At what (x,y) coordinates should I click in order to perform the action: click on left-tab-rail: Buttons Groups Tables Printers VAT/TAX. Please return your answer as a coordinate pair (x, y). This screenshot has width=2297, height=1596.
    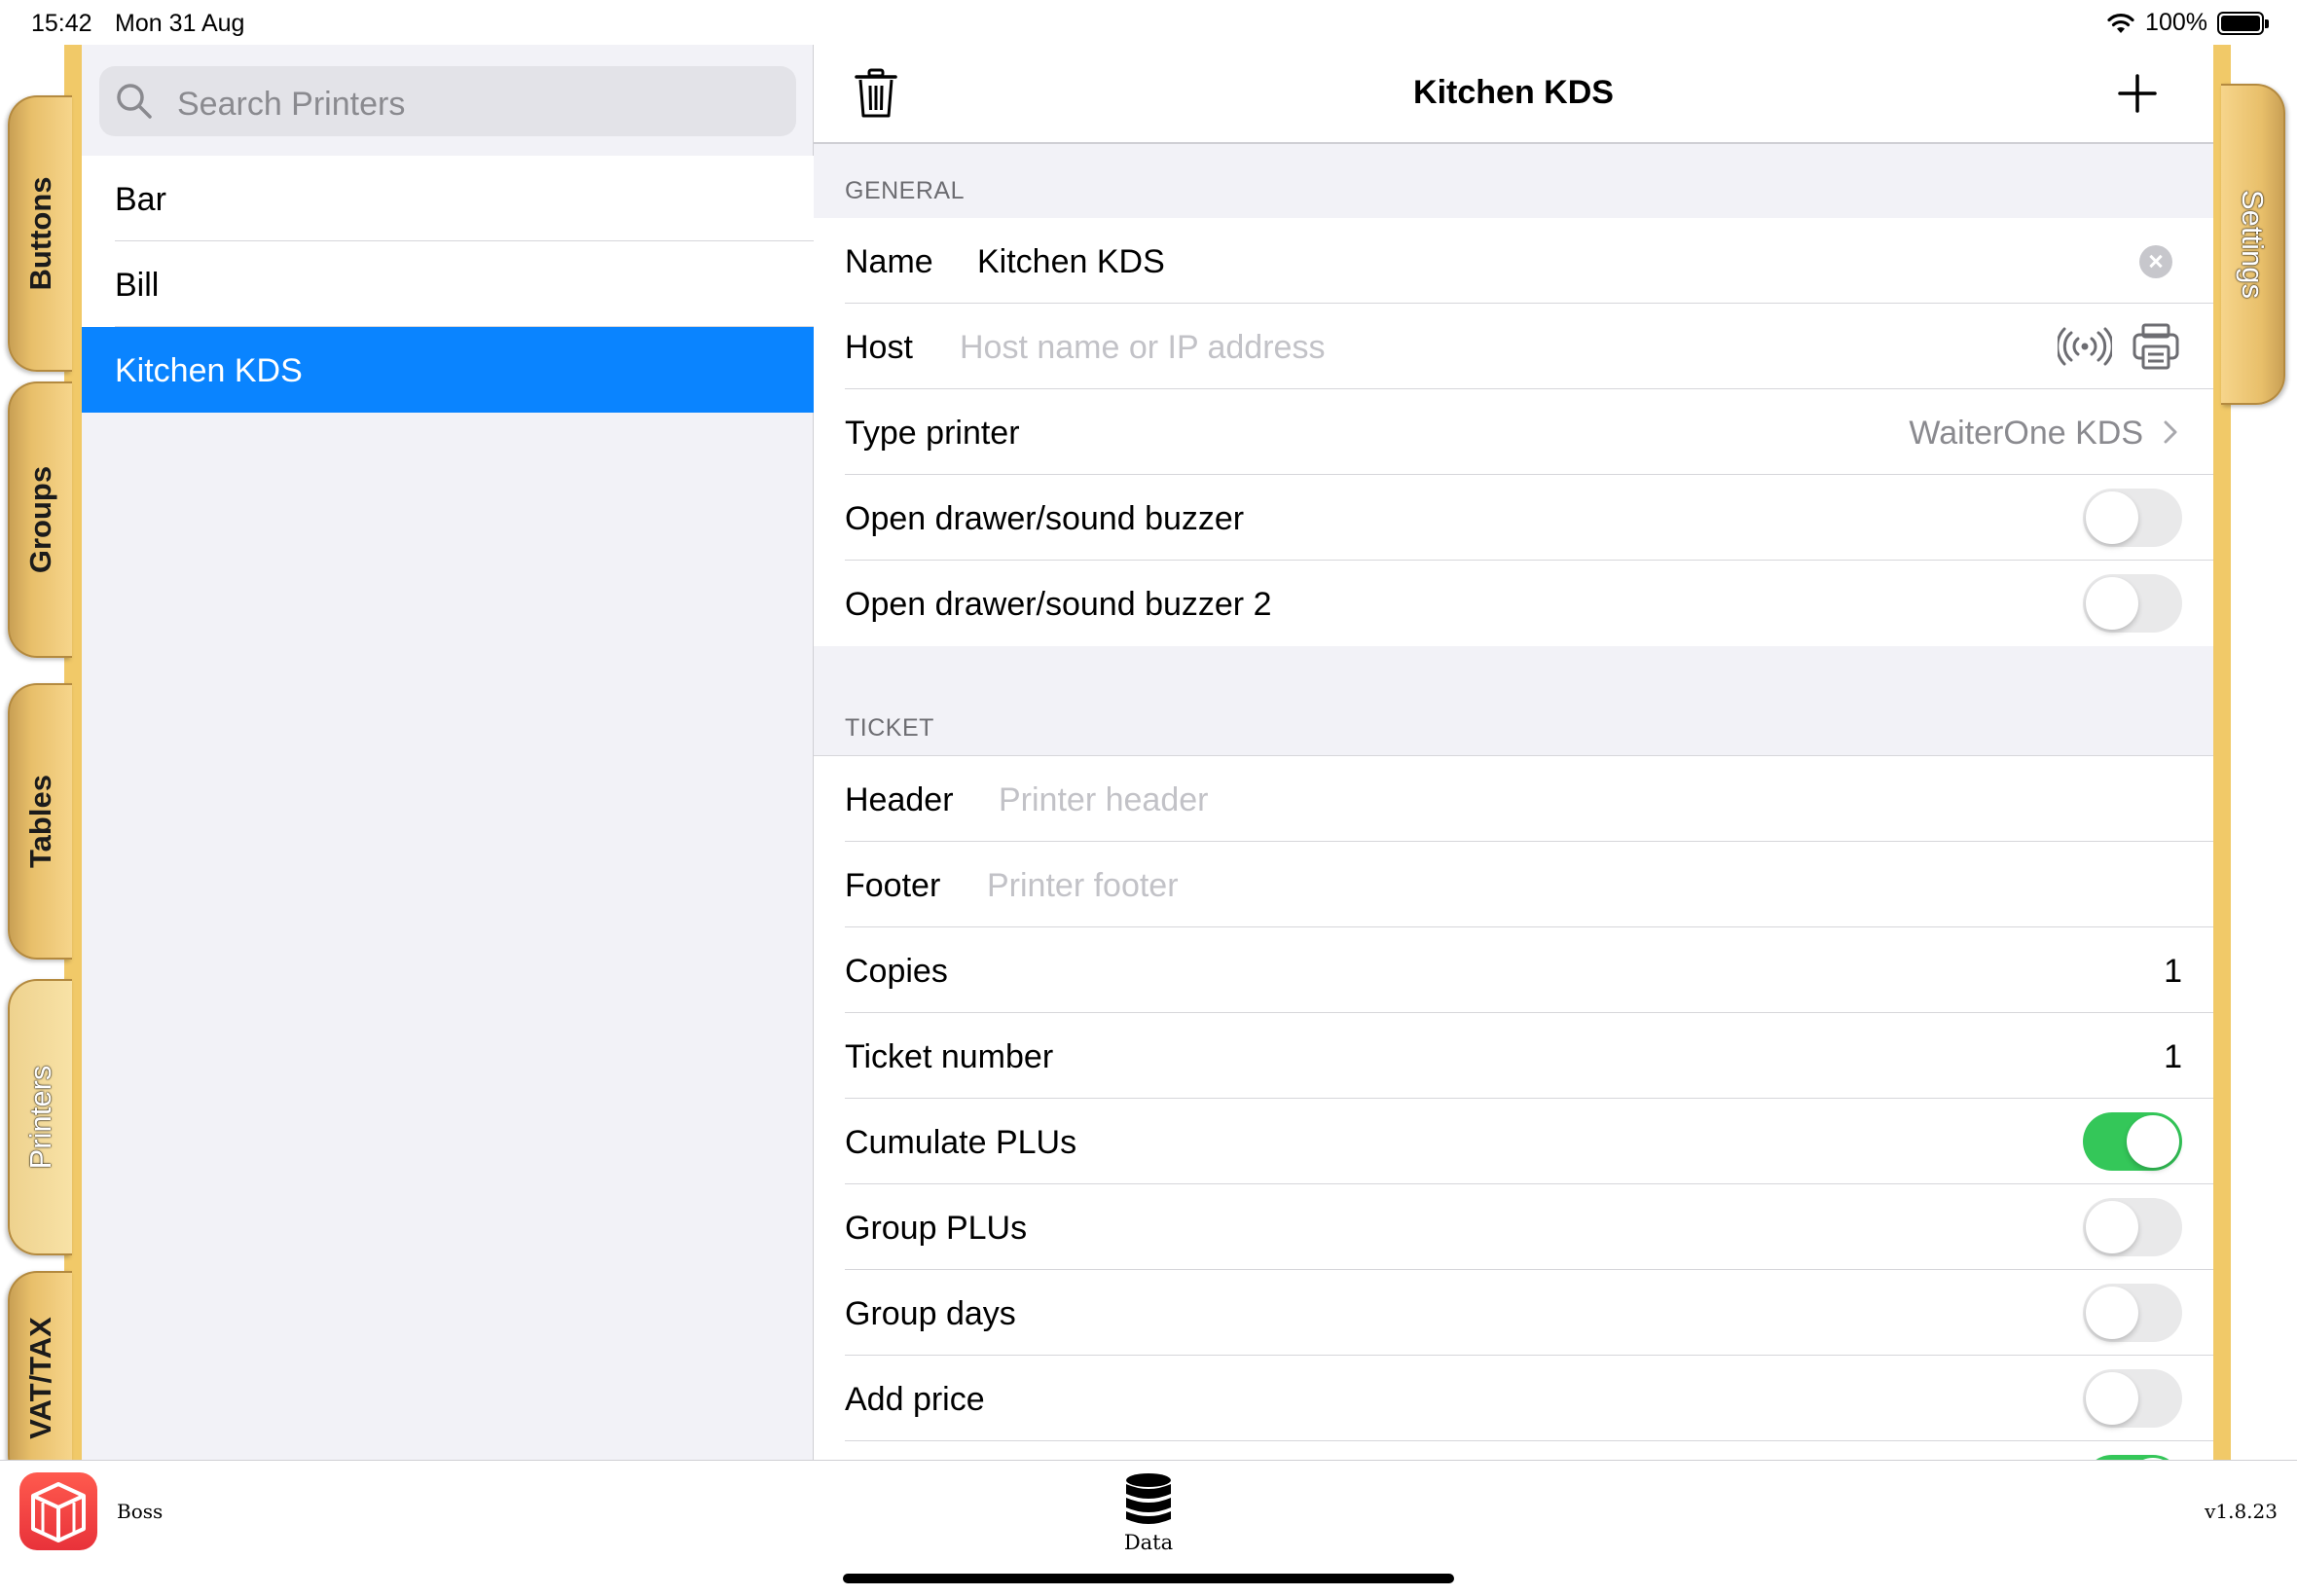
    Looking at the image, I should click on (41, 765).